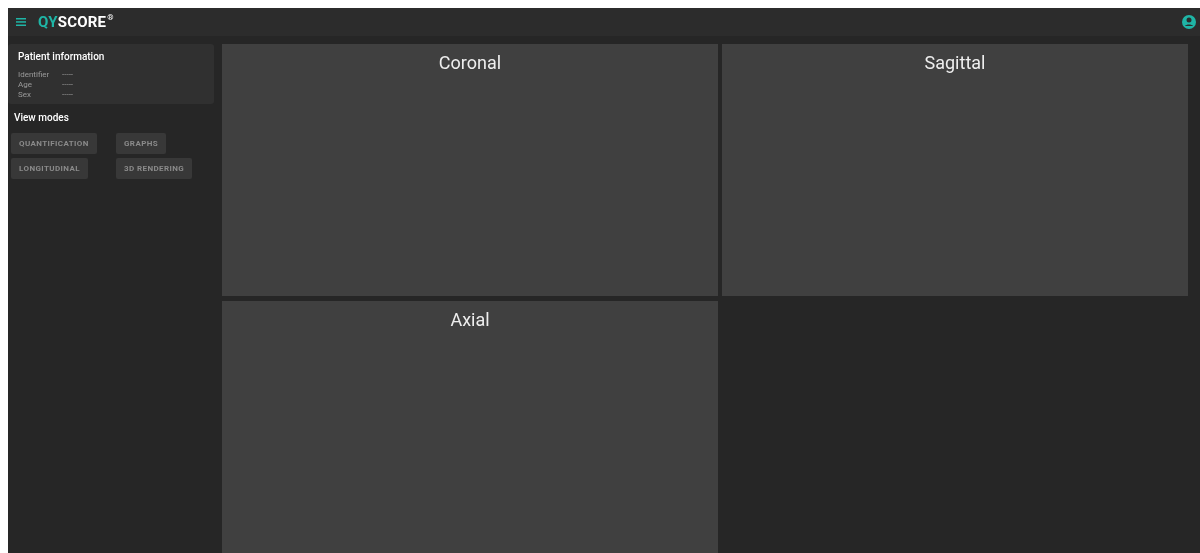  What do you see at coordinates (470, 320) in the screenshot?
I see `view-title: Axial` at bounding box center [470, 320].